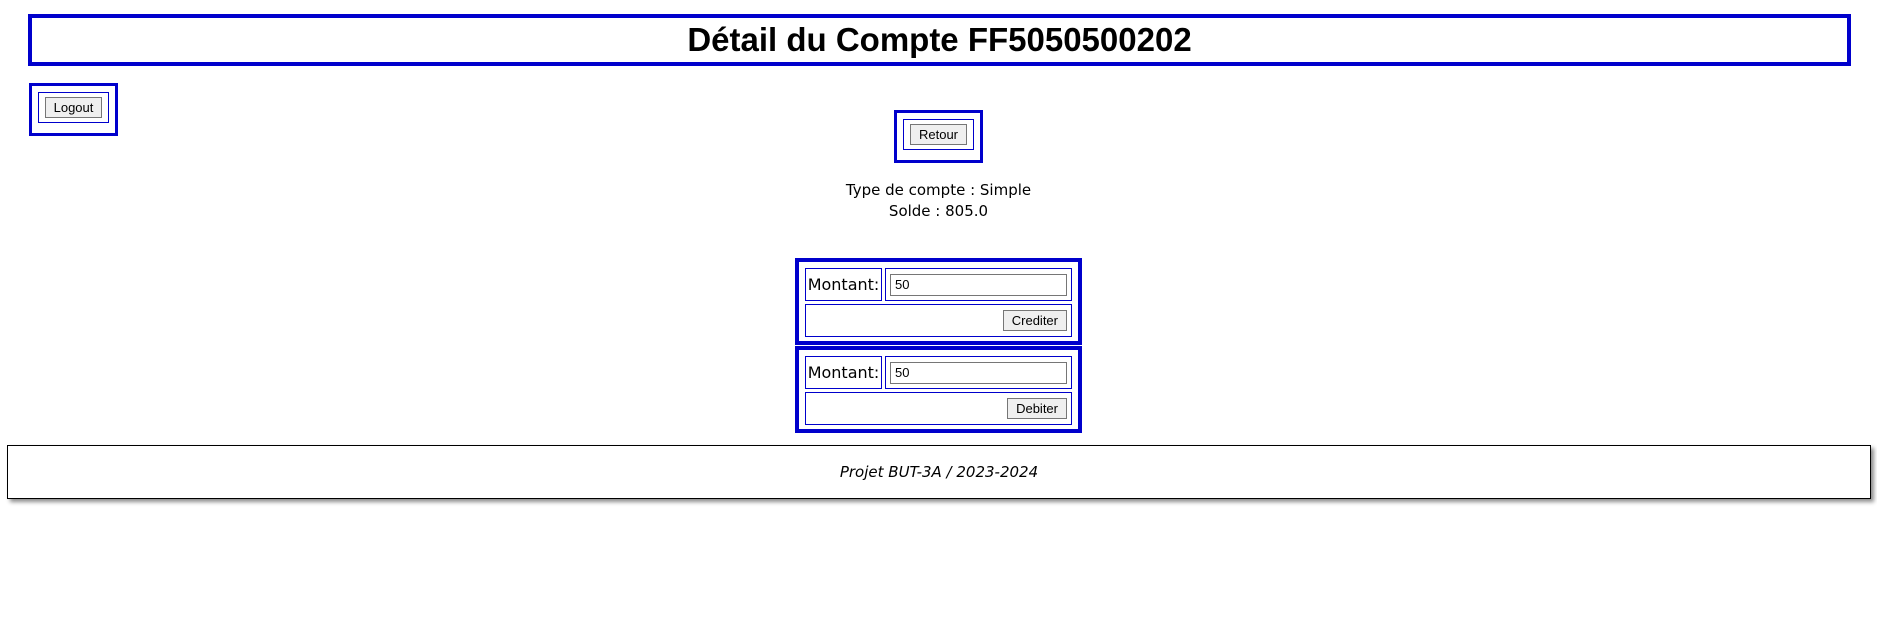 The image size is (1877, 643). I want to click on credit-submit-row: Crediter, so click(938, 320).